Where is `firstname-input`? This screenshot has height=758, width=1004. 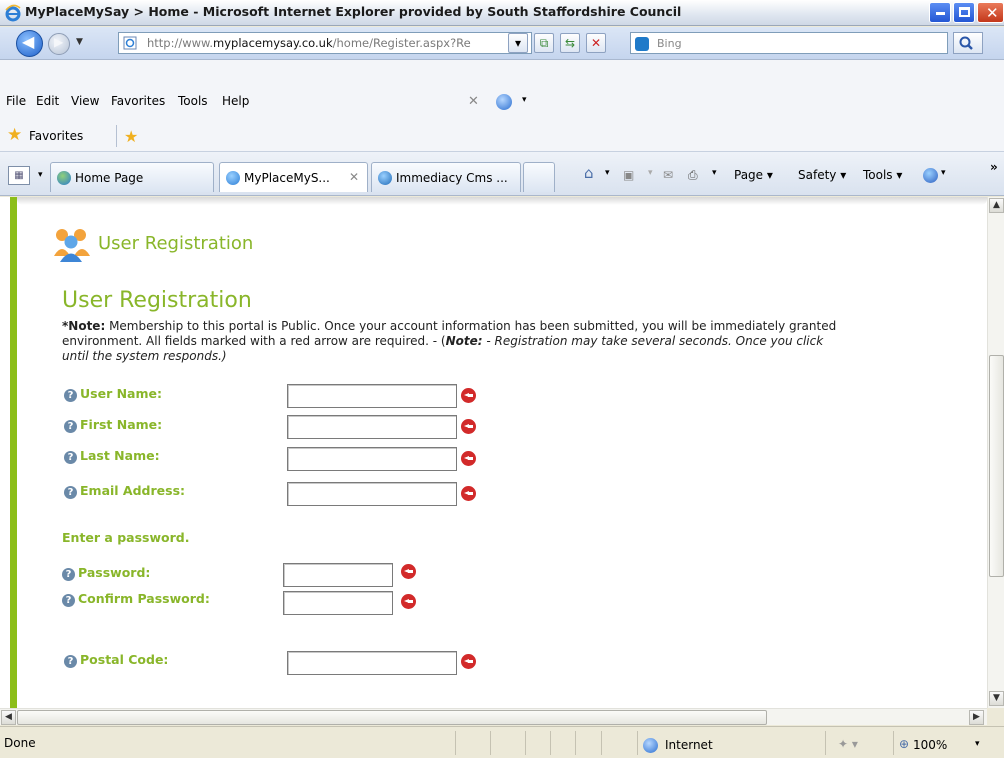 firstname-input is located at coordinates (372, 427).